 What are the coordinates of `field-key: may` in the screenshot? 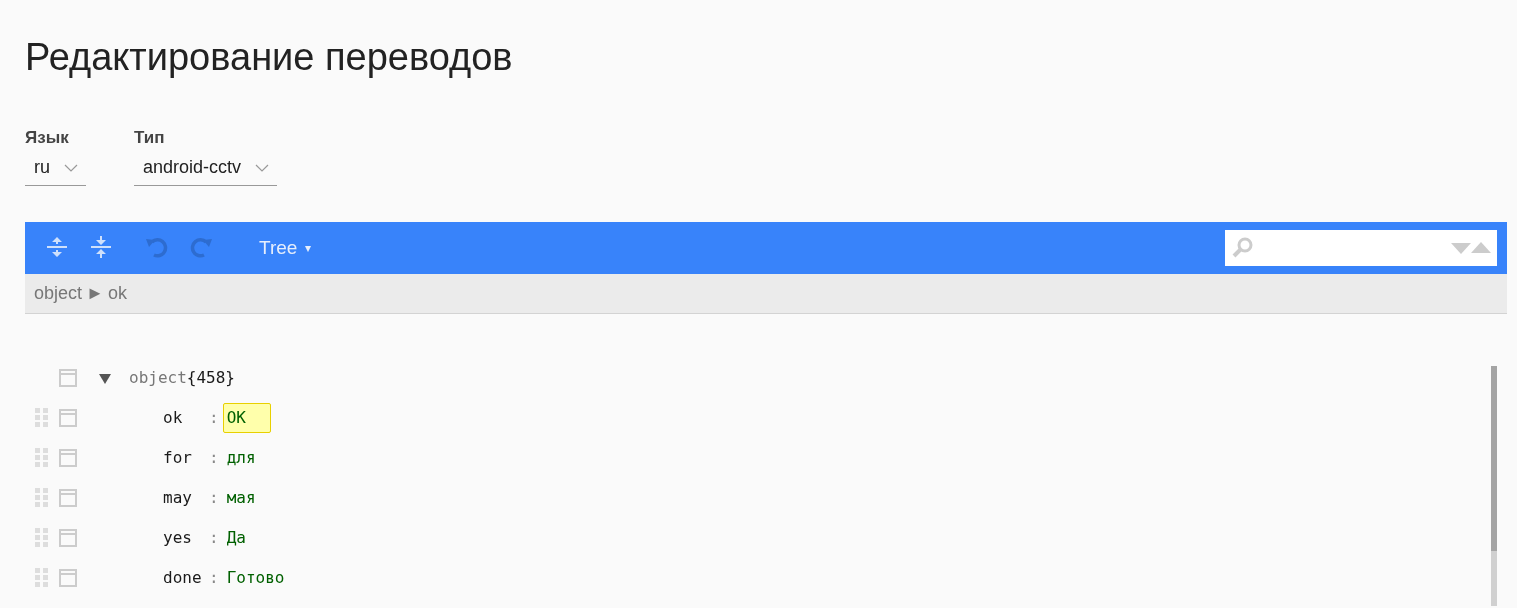 It's located at (183, 498).